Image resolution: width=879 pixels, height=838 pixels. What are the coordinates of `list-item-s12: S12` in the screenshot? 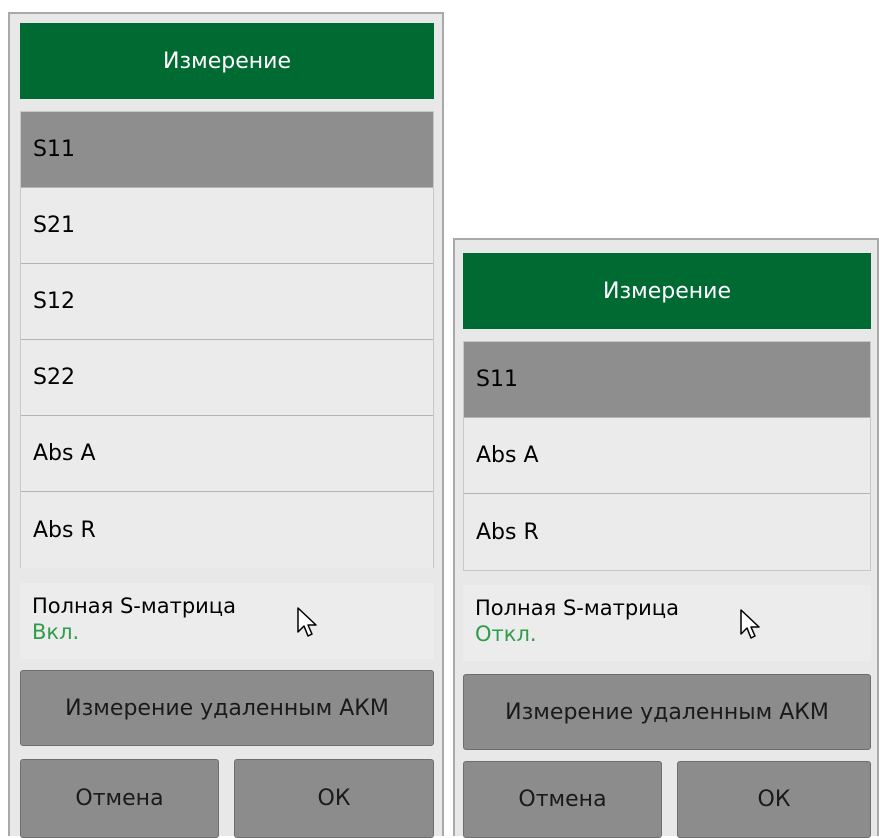 It's located at (227, 302).